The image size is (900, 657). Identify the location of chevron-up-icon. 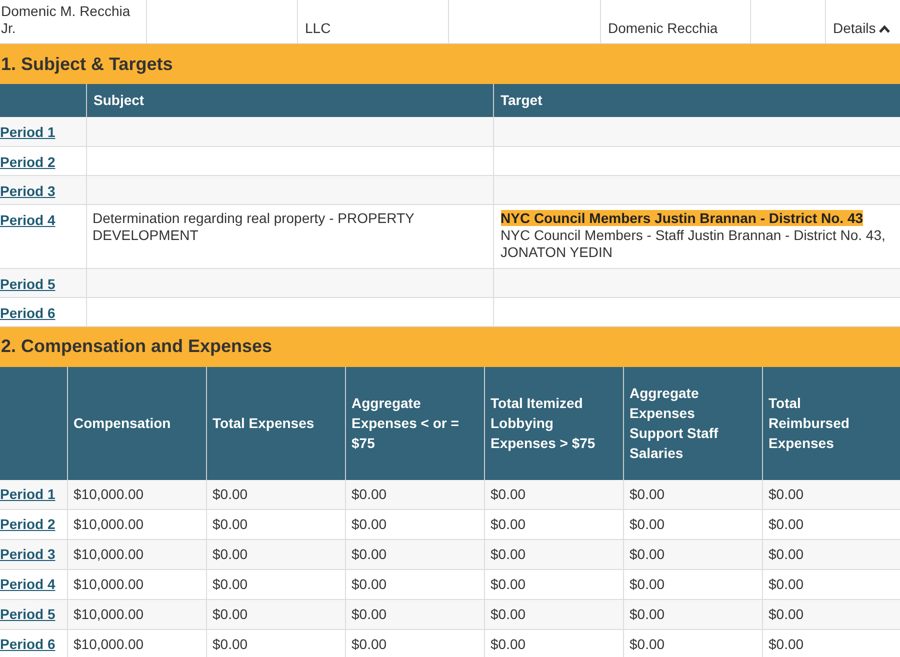
(884, 28).